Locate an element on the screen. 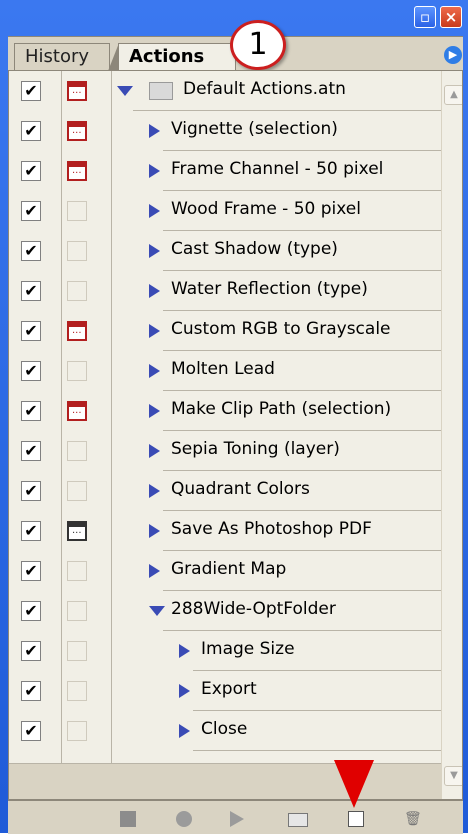 Image resolution: width=468 pixels, height=834 pixels. action-row: ✔ Molten Lead is located at coordinates (235, 371).